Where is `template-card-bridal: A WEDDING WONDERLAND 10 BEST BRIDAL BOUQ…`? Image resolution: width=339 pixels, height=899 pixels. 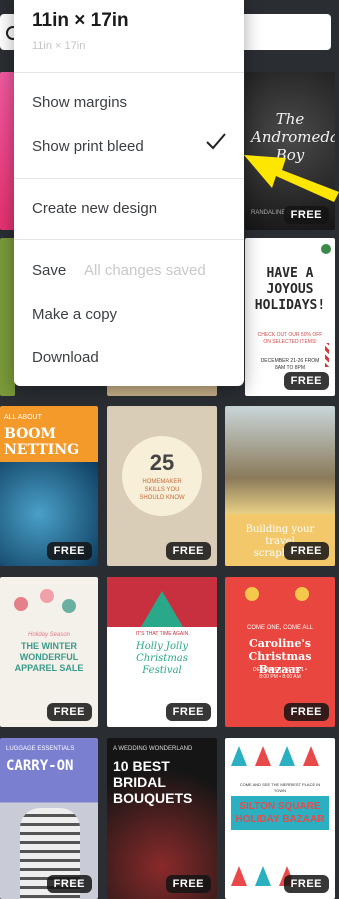
template-card-bridal: A WEDDING WONDERLAND 10 BEST BRIDAL BOUQ… is located at coordinates (162, 818).